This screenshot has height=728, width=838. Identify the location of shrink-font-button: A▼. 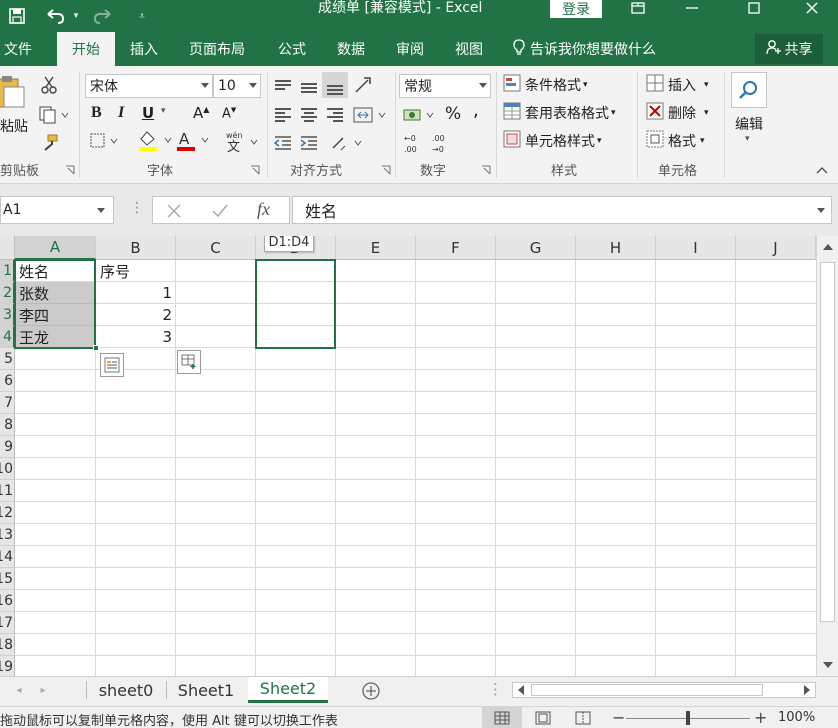
(229, 113).